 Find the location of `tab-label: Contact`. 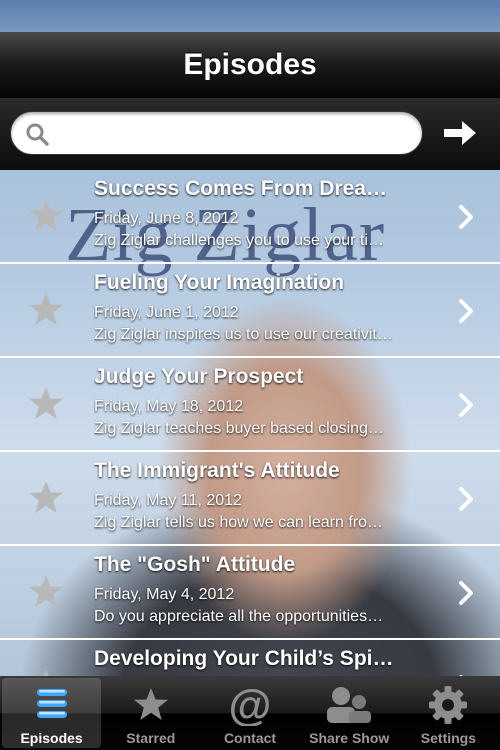

tab-label: Contact is located at coordinates (250, 738).